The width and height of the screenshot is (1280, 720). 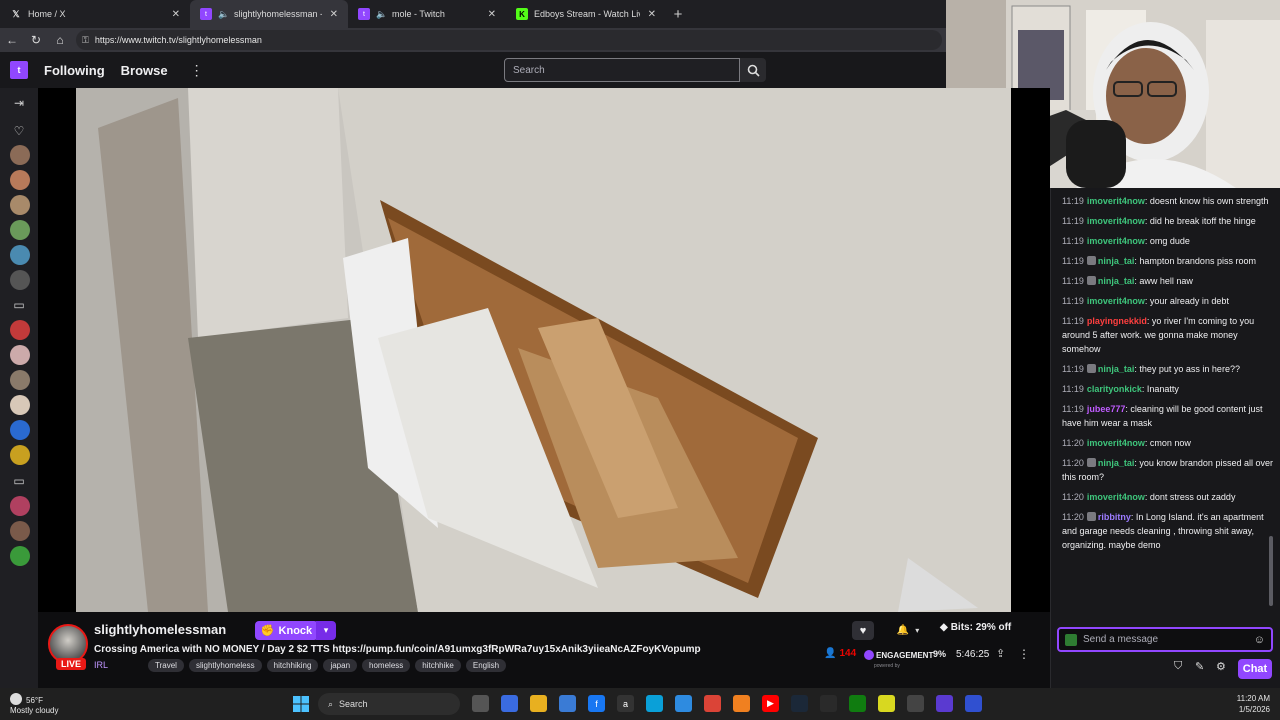 What do you see at coordinates (340, 665) in the screenshot?
I see `tag: japan` at bounding box center [340, 665].